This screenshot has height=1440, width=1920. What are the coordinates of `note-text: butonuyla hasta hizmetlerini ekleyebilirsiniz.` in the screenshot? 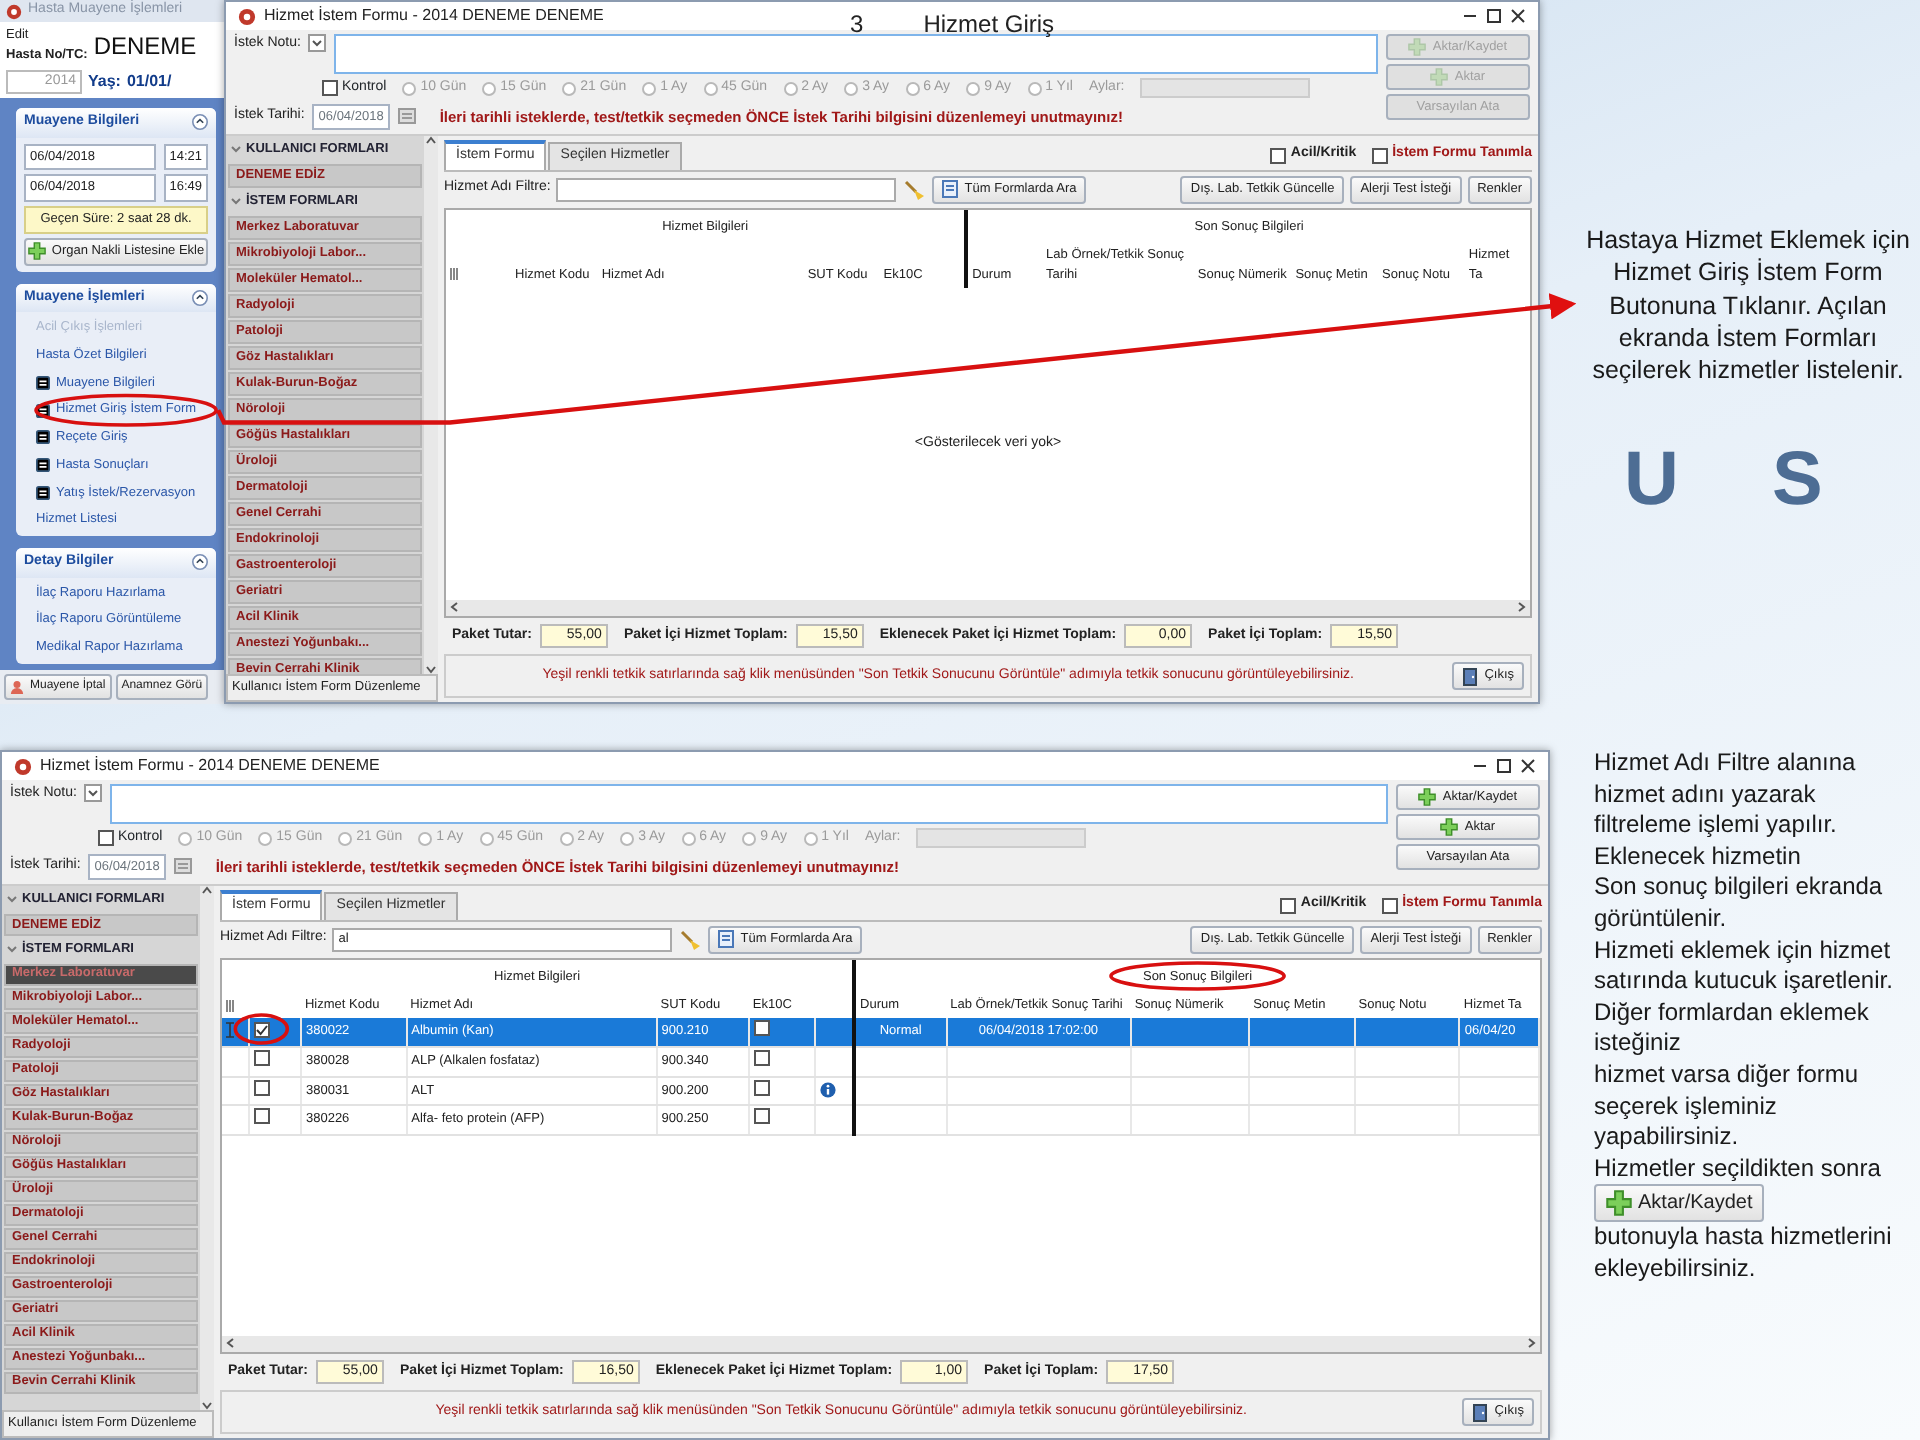 It's located at (1744, 1253).